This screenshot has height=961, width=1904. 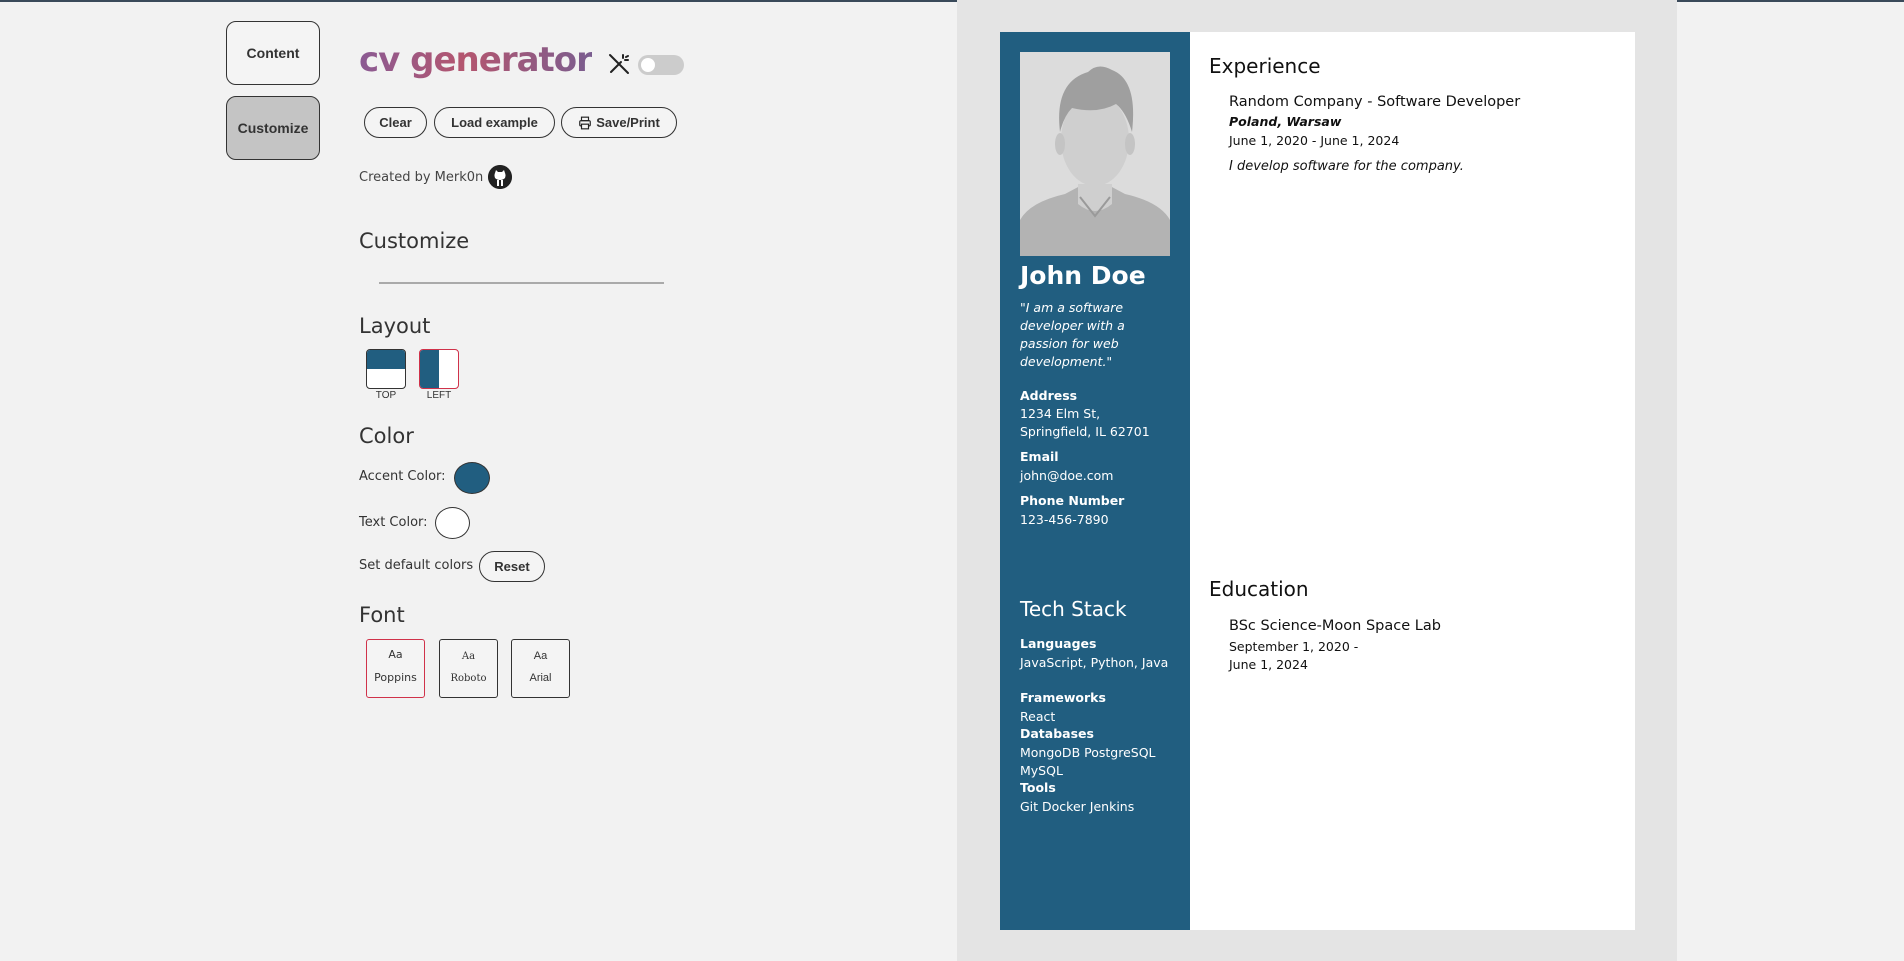 I want to click on layout-left-option, so click(x=439, y=369).